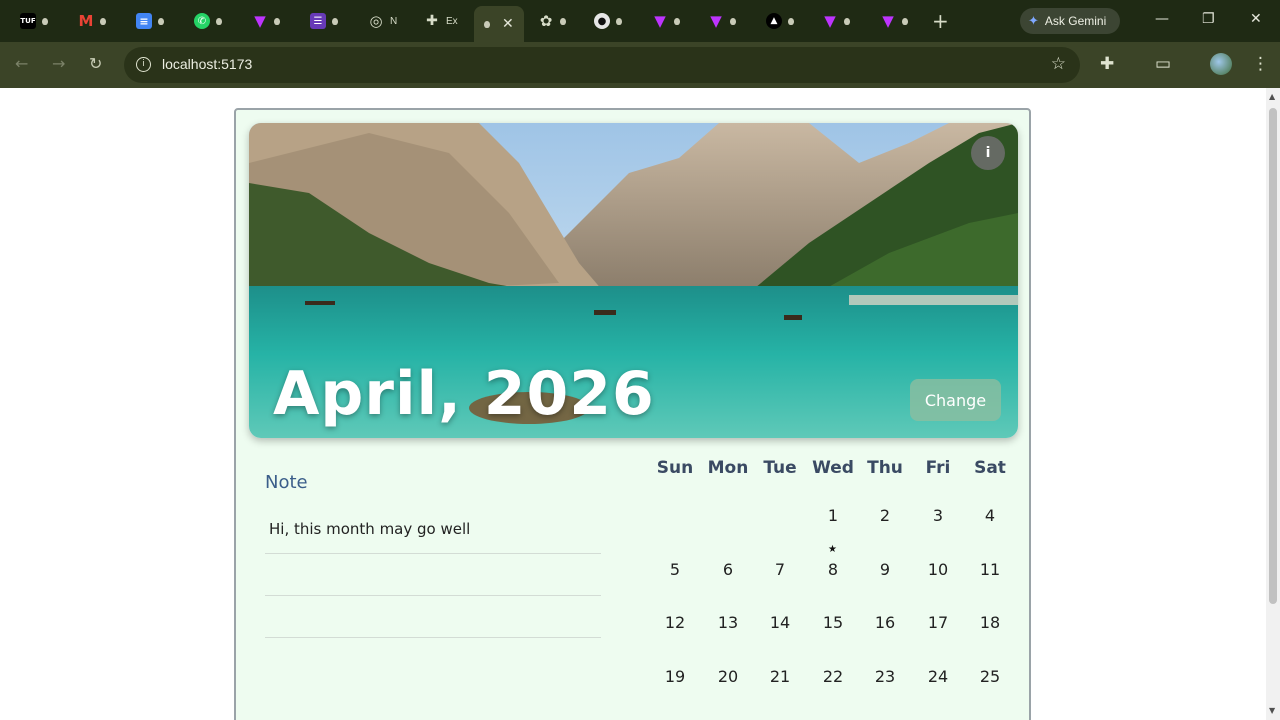  I want to click on tab-github: ●, so click(601, 21).